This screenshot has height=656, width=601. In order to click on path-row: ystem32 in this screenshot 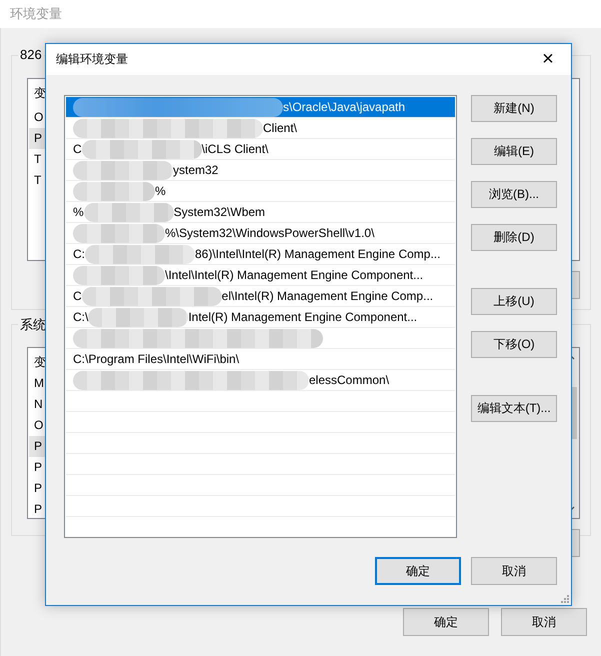, I will do `click(260, 170)`.